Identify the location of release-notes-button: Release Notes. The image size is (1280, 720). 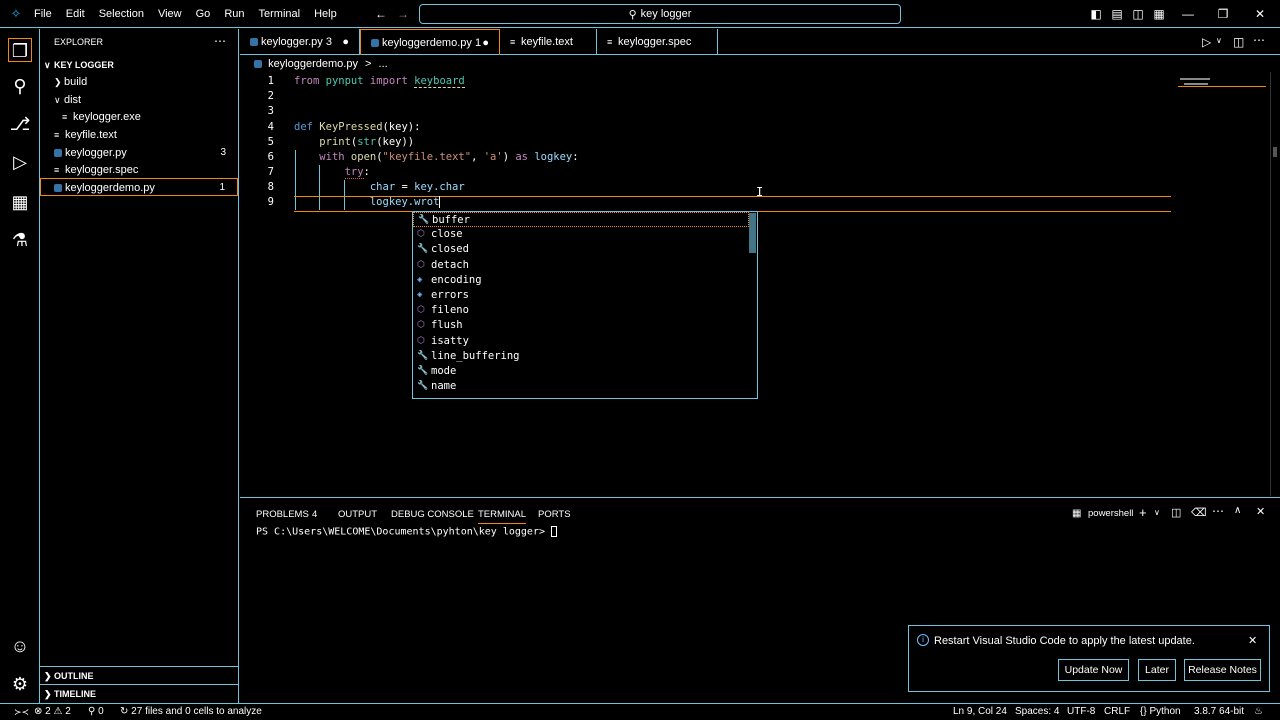
(1222, 670).